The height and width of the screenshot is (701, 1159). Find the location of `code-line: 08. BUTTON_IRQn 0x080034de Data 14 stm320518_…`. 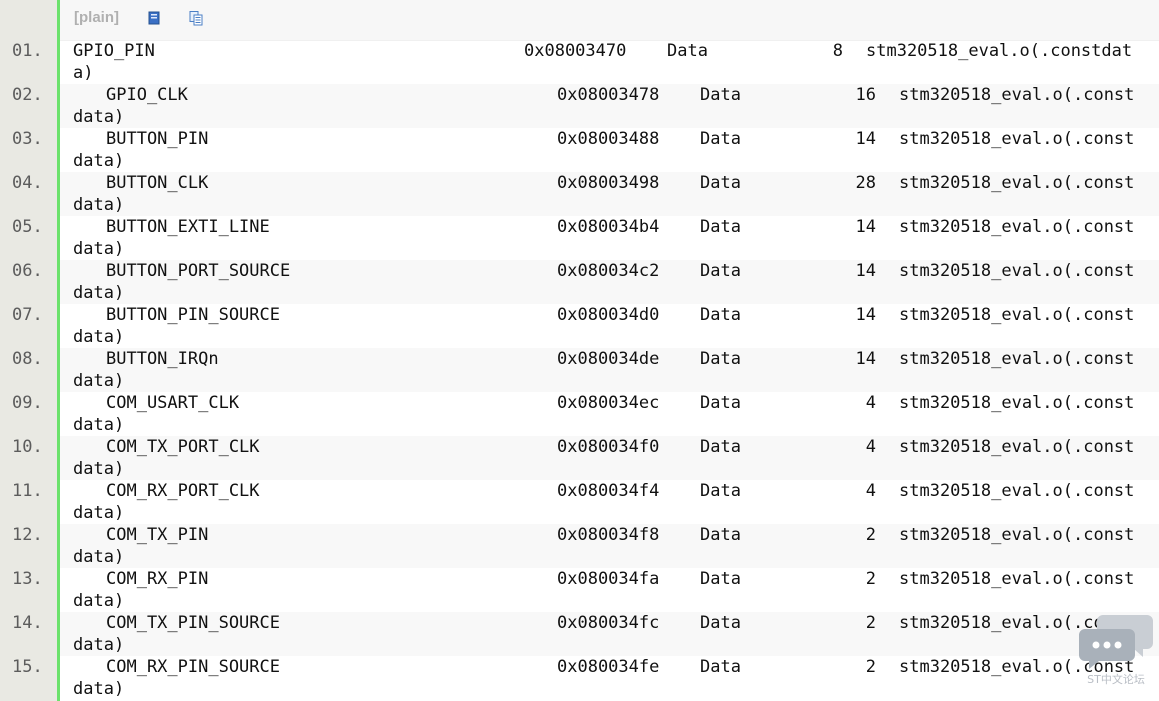

code-line: 08. BUTTON_IRQn 0x080034de Data 14 stm320518_… is located at coordinates (579, 370).